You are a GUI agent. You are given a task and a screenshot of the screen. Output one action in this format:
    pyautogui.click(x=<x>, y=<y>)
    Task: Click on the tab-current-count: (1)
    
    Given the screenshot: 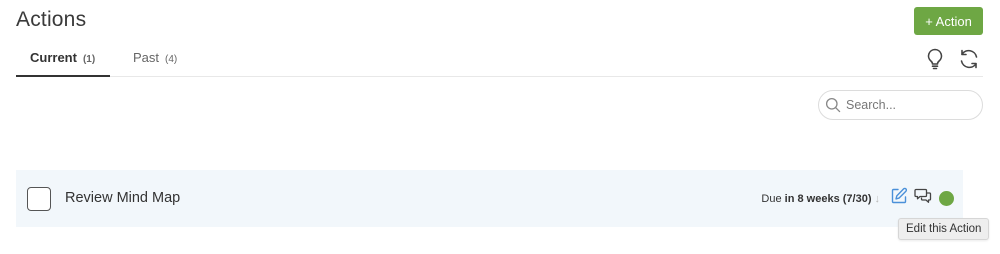 What is the action you would take?
    pyautogui.click(x=89, y=59)
    